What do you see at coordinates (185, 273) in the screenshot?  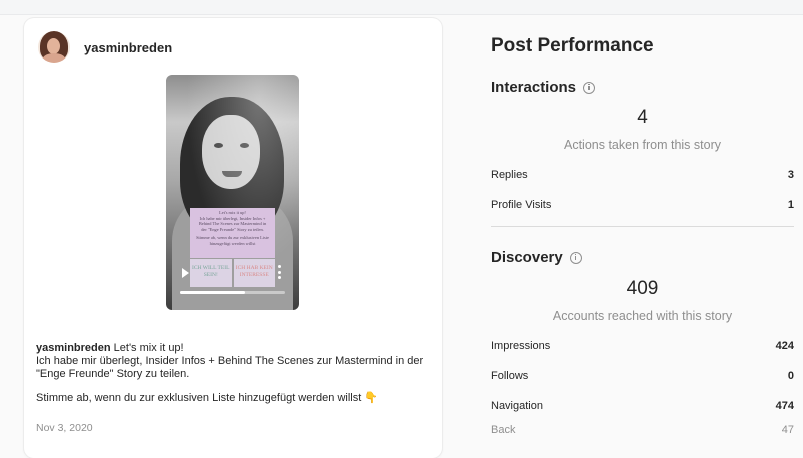 I see `play-icon` at bounding box center [185, 273].